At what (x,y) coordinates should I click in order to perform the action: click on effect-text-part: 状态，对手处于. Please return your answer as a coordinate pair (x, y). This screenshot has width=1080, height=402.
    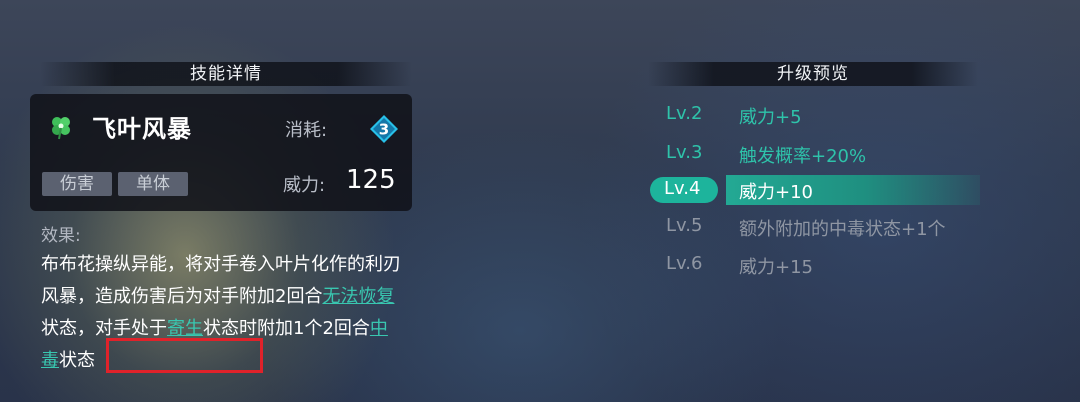
    Looking at the image, I should click on (104, 328).